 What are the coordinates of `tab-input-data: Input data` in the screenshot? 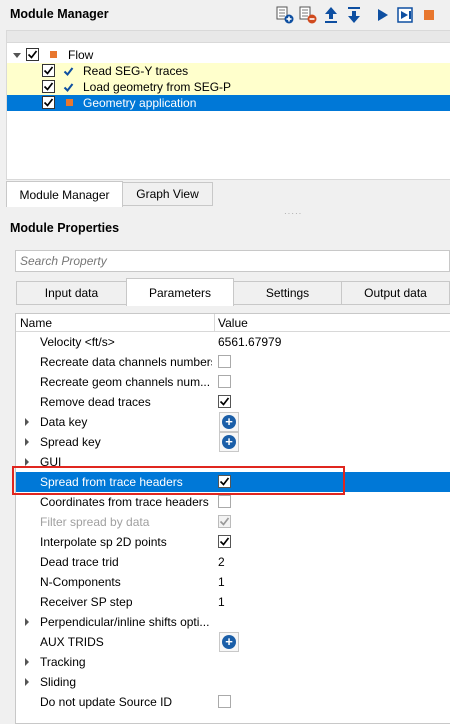 It's located at (71, 293).